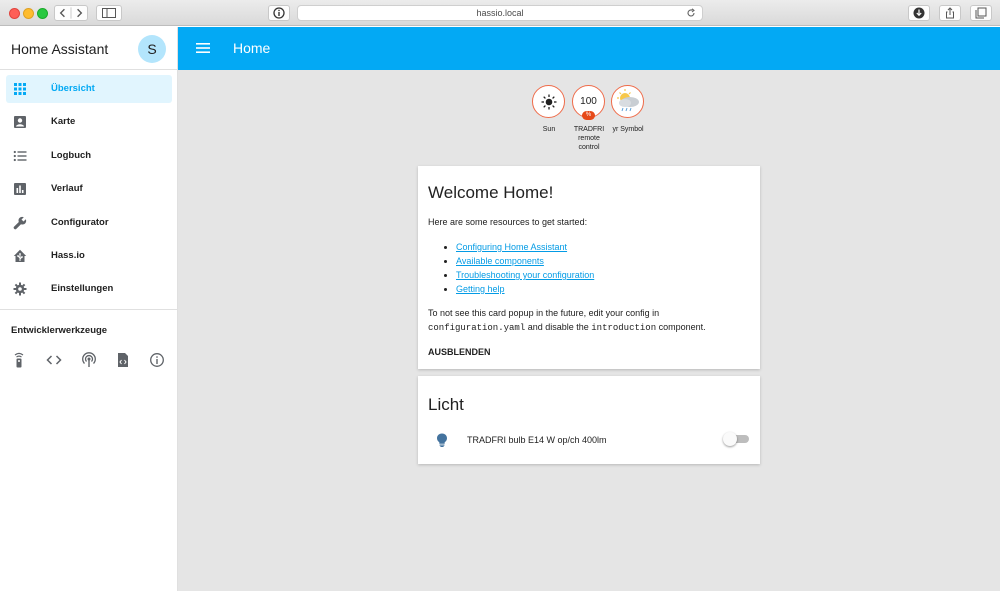 This screenshot has width=1000, height=591. Describe the element at coordinates (203, 48) in the screenshot. I see `menu-icon` at that location.